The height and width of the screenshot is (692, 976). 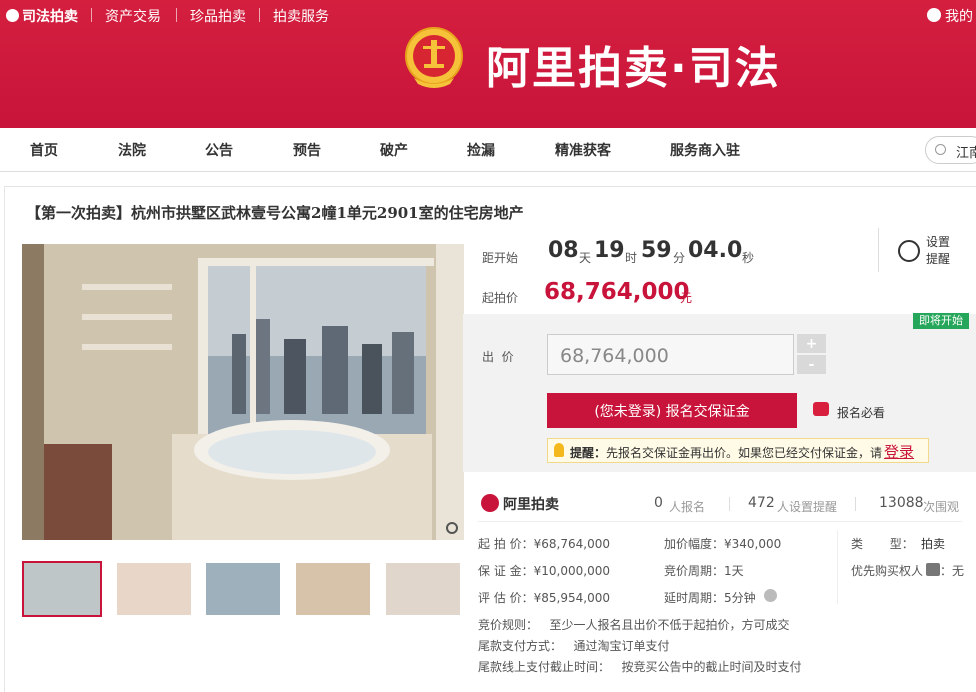 I want to click on countdown-minutes: 59, so click(x=656, y=250).